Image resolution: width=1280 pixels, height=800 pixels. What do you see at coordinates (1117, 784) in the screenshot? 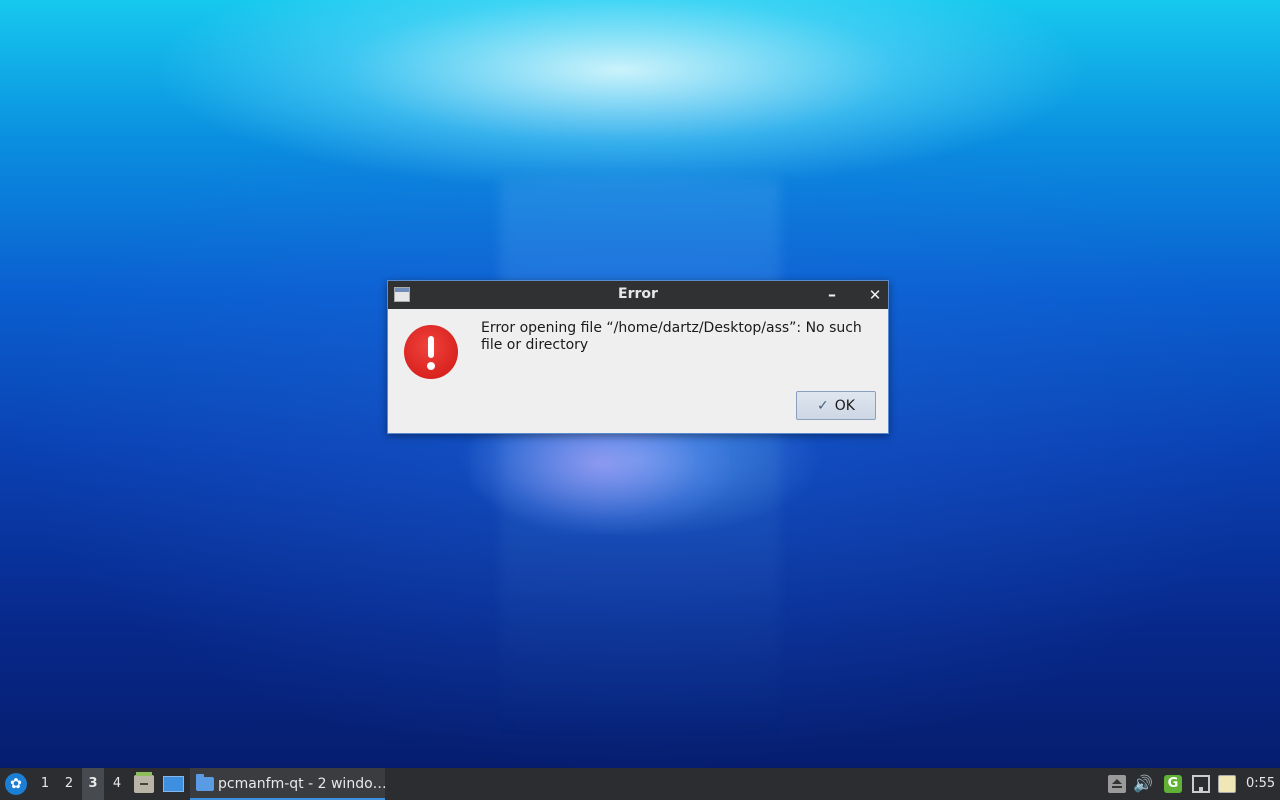
I see `eject-icon` at bounding box center [1117, 784].